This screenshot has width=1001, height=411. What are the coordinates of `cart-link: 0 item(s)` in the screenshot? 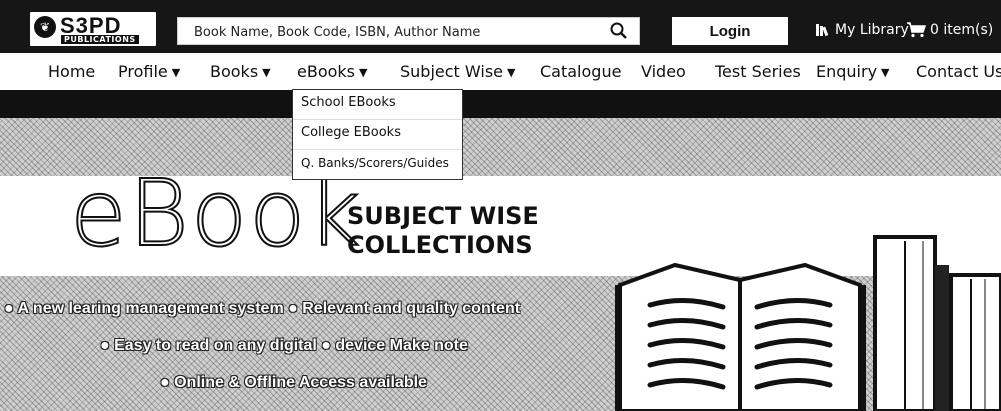 It's located at (949, 30).